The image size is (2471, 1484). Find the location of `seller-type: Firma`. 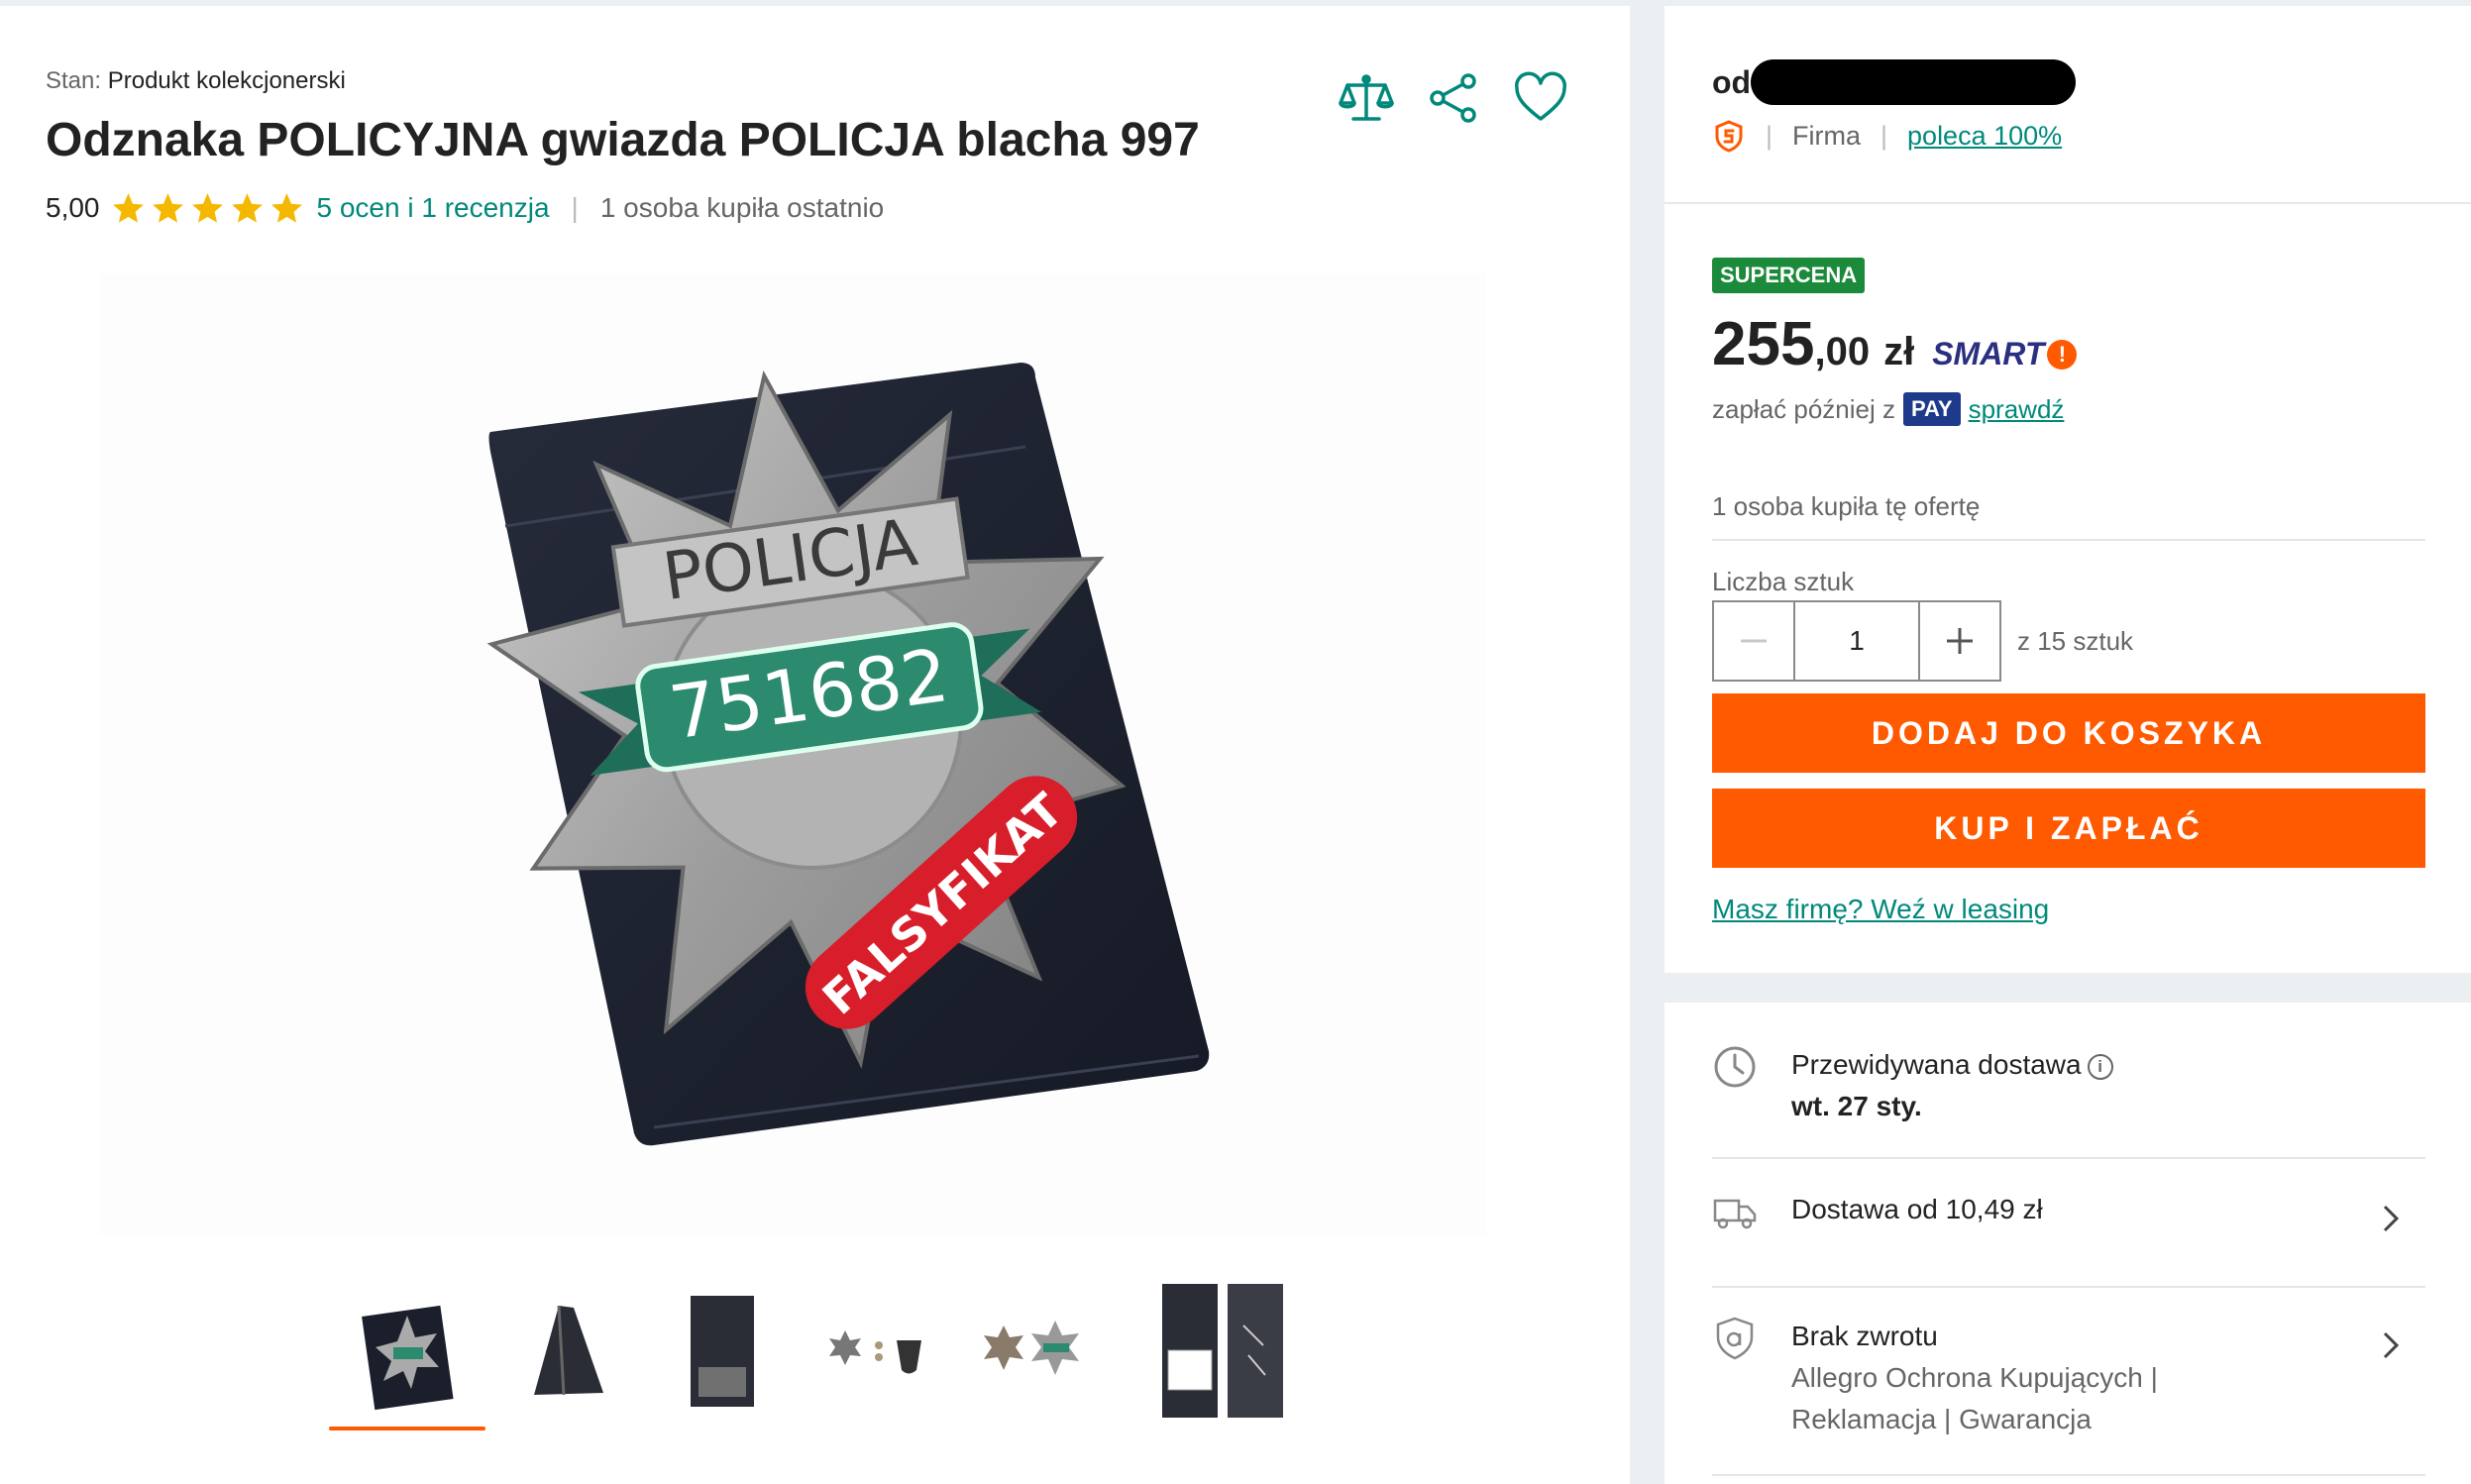

seller-type: Firma is located at coordinates (1827, 135).